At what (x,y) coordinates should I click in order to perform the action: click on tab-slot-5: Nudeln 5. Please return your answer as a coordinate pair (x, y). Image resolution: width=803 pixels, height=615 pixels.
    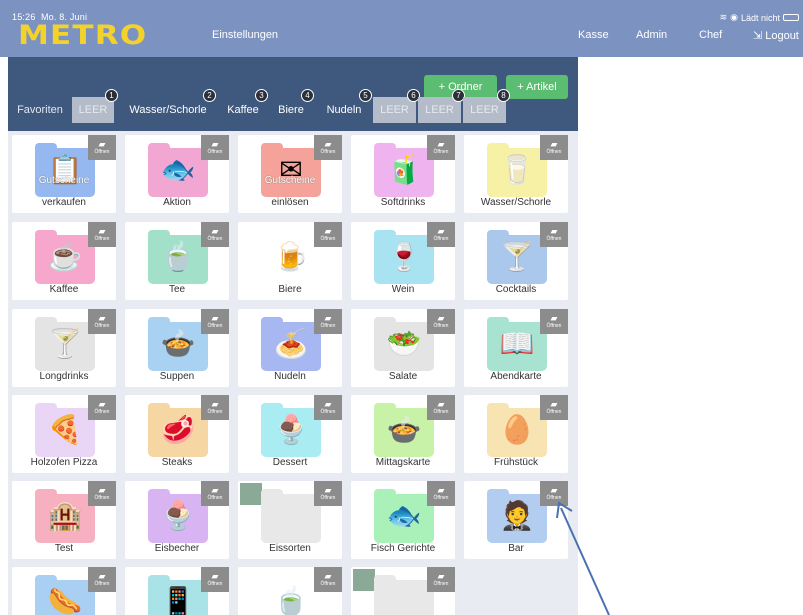
    Looking at the image, I should click on (346, 106).